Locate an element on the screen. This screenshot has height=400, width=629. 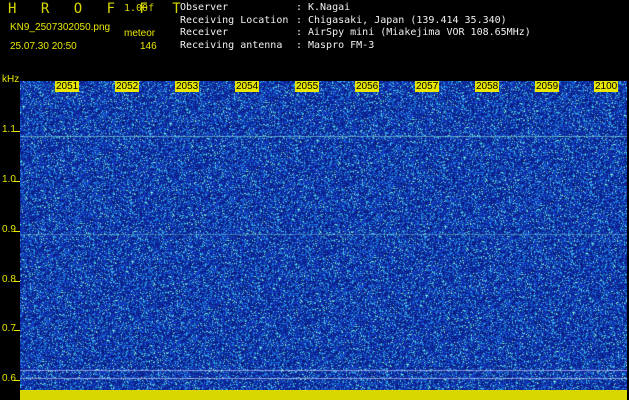
app-brand: H R O F F T is located at coordinates (98, 9).